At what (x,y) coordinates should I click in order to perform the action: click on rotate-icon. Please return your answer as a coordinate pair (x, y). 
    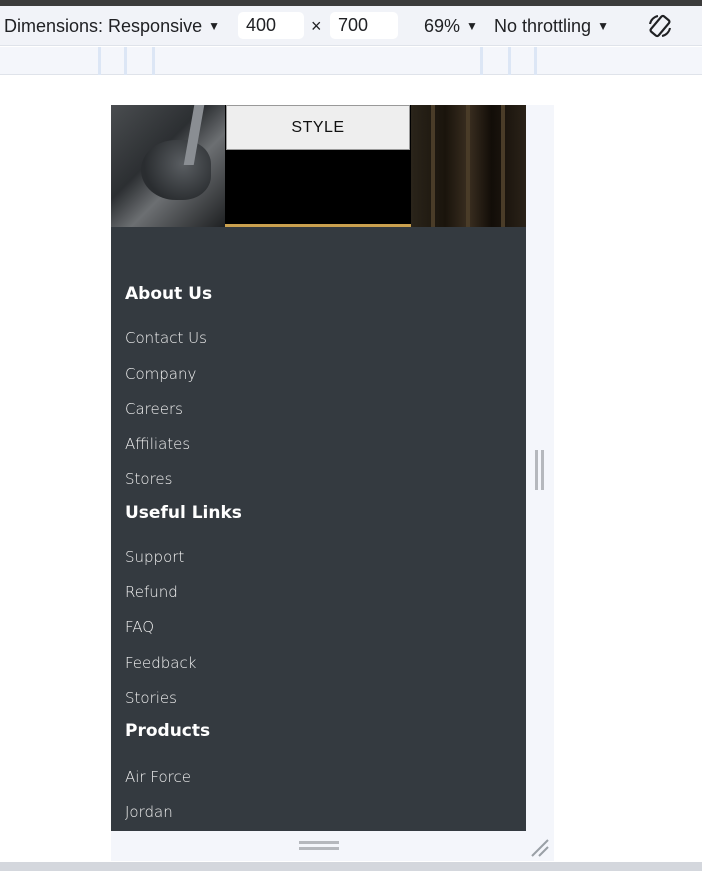
    Looking at the image, I should click on (660, 26).